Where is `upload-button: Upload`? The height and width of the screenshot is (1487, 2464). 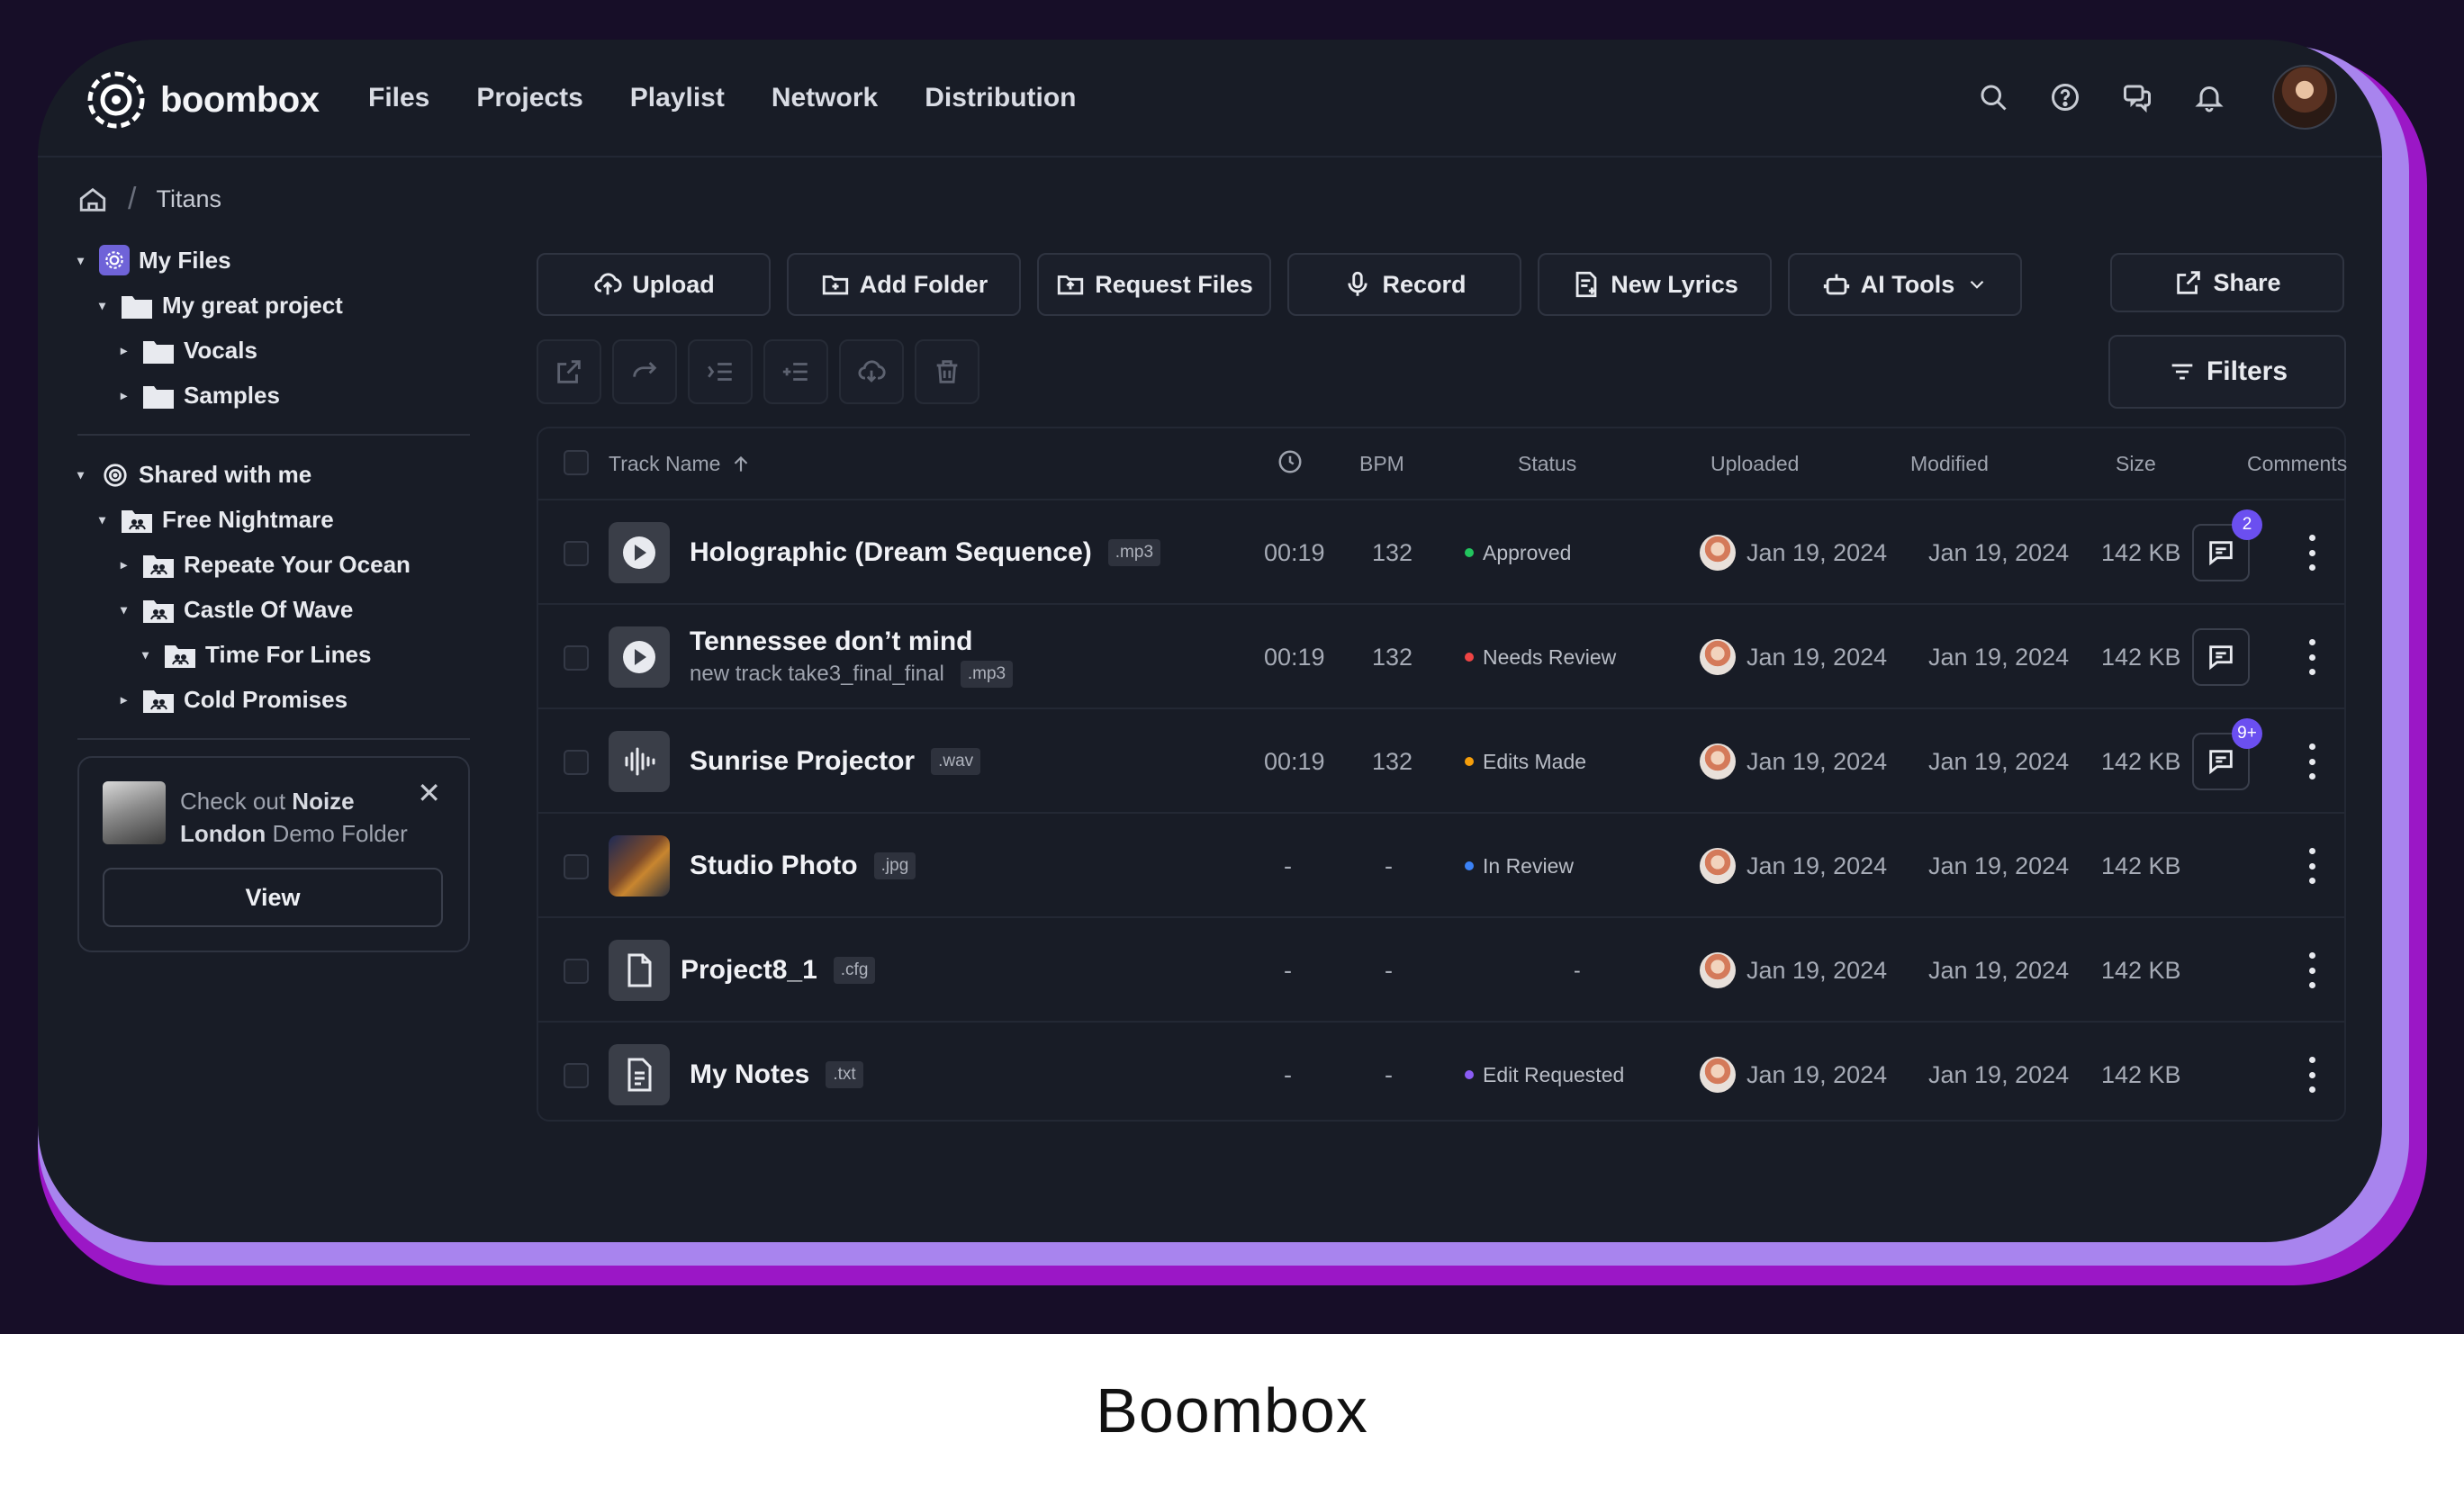
upload-button: Upload is located at coordinates (654, 284).